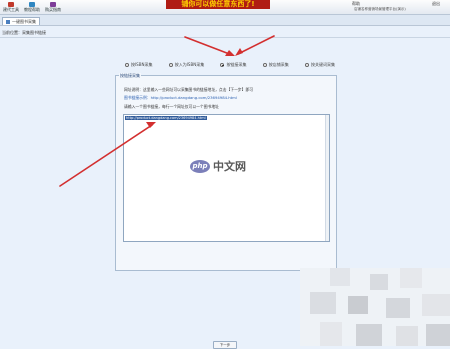 Image resolution: width=450 pixels, height=349 pixels. What do you see at coordinates (320, 65) in the screenshot?
I see `radio-keyword: 按关键词采集` at bounding box center [320, 65].